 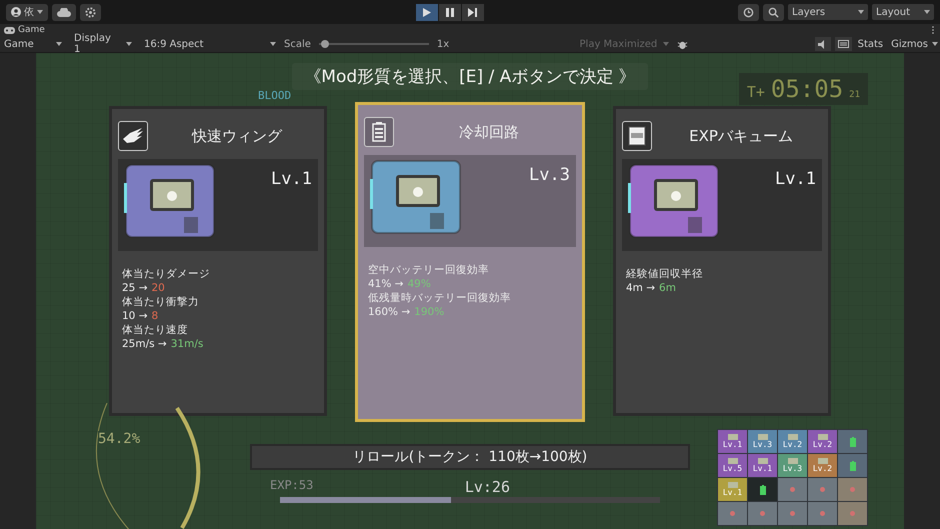 I want to click on scale-slider-thumb, so click(x=325, y=44).